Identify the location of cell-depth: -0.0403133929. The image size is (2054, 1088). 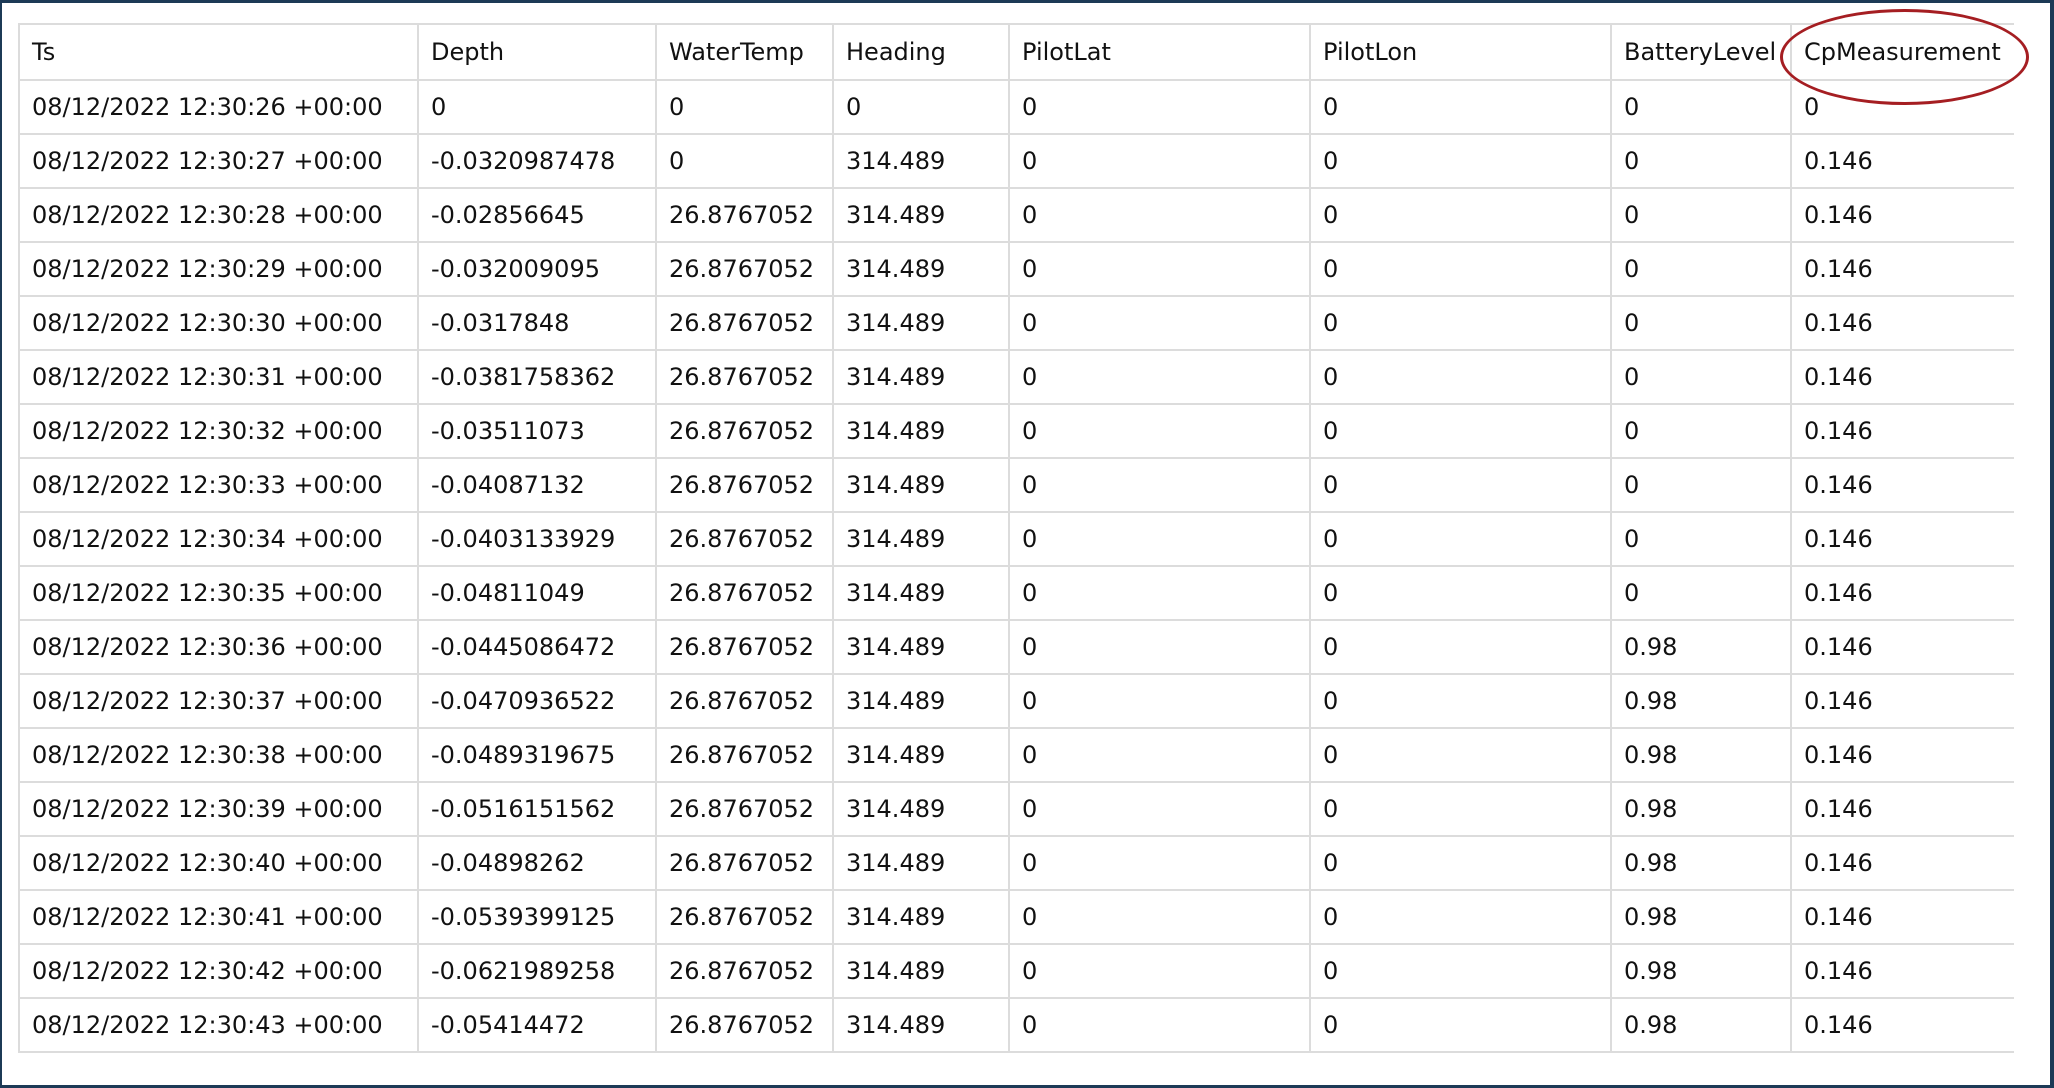
(537, 539).